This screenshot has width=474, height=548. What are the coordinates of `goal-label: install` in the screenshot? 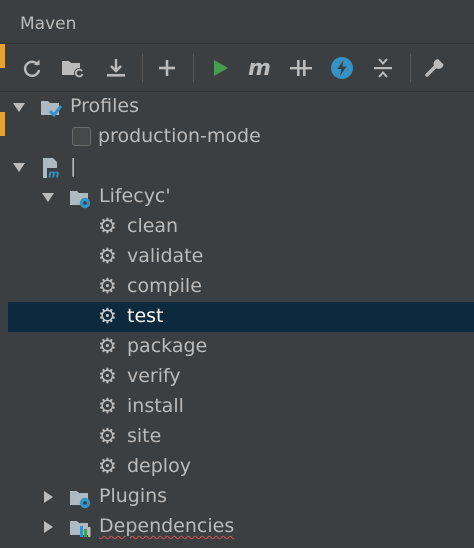 It's located at (155, 406).